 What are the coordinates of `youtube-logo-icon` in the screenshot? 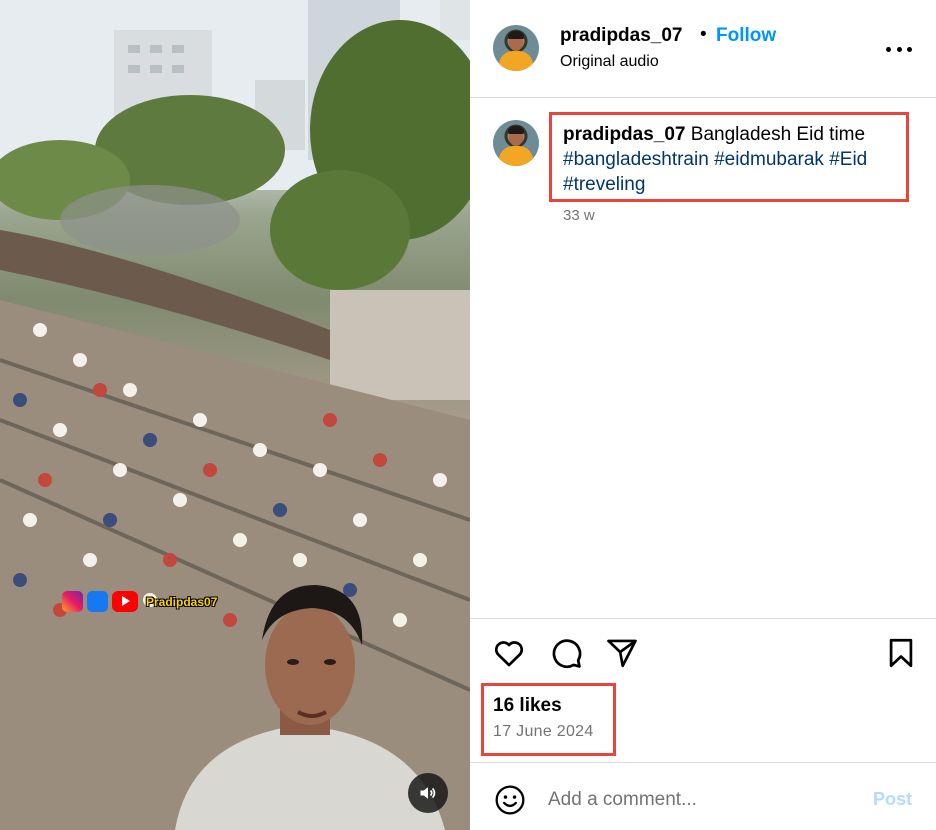 It's located at (125, 601).